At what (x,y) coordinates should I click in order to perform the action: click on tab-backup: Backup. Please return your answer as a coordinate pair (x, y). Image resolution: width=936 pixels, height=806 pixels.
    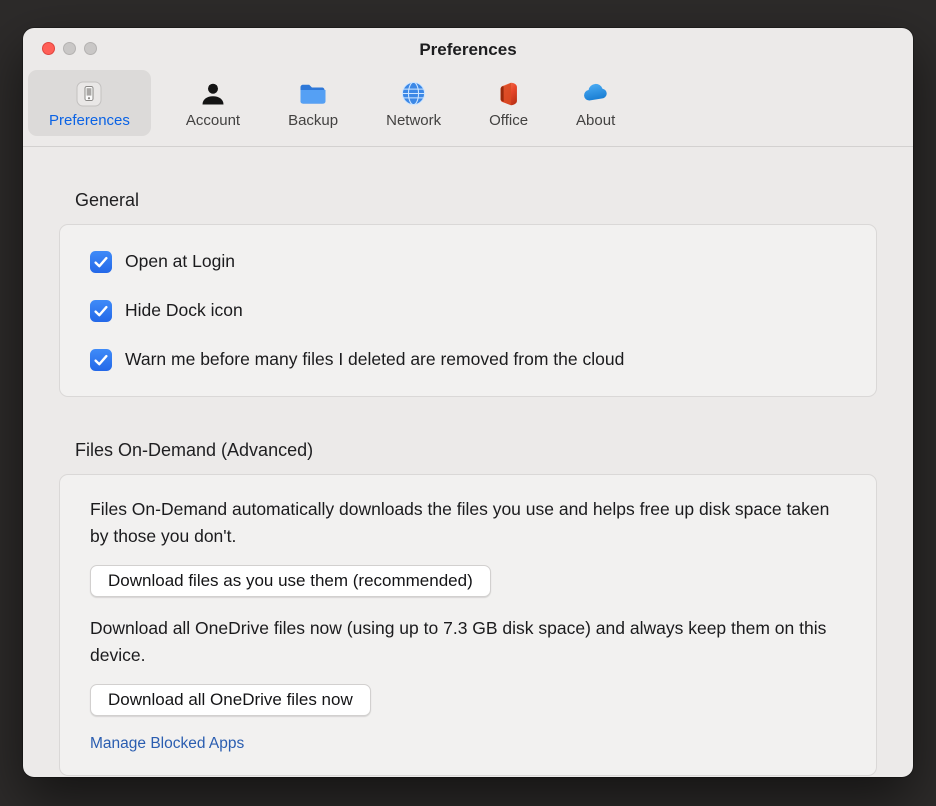
    Looking at the image, I should click on (313, 103).